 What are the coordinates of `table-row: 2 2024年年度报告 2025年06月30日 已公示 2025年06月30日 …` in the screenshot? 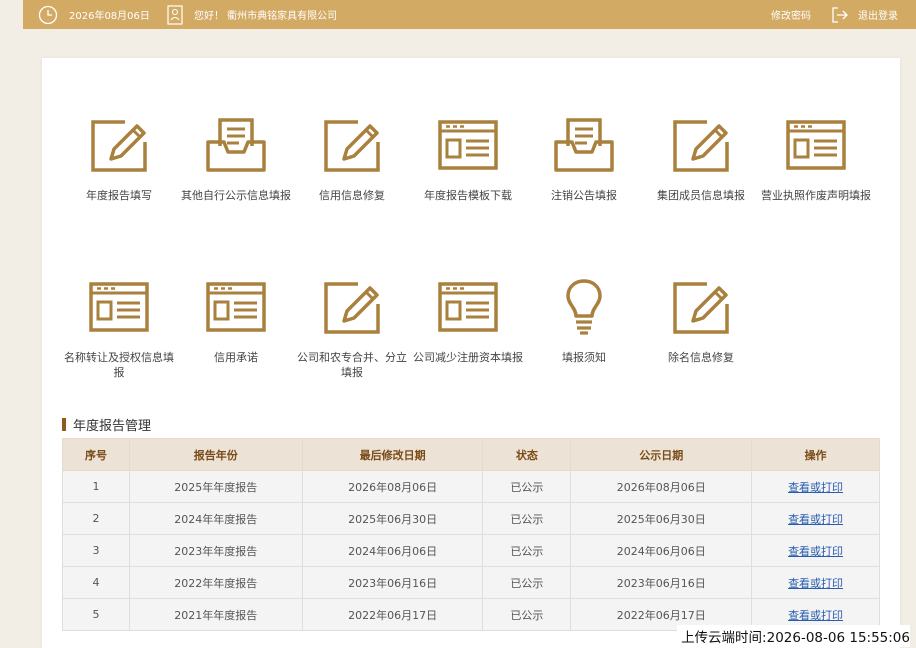 It's located at (471, 518).